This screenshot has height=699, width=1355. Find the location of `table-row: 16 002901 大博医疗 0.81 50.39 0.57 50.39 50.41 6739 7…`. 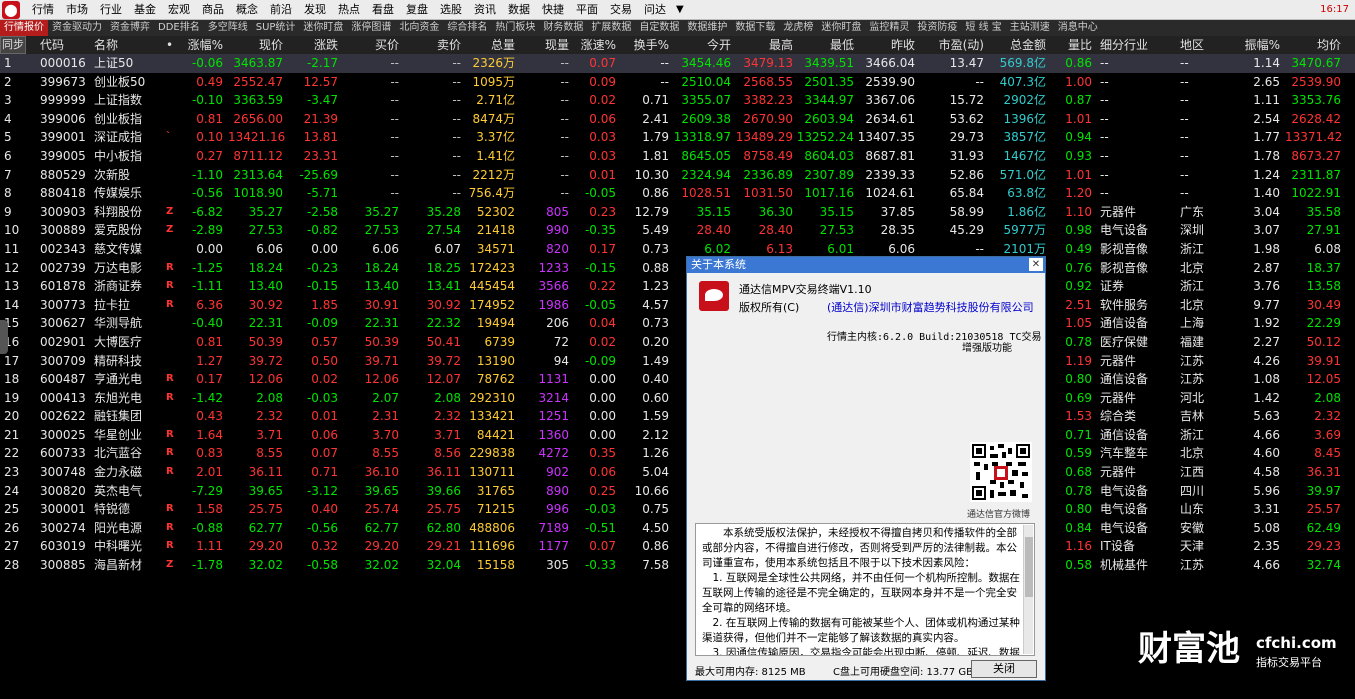

table-row: 16 002901 大博医疗 0.81 50.39 0.57 50.39 50.41 6739 7… is located at coordinates (677, 342).